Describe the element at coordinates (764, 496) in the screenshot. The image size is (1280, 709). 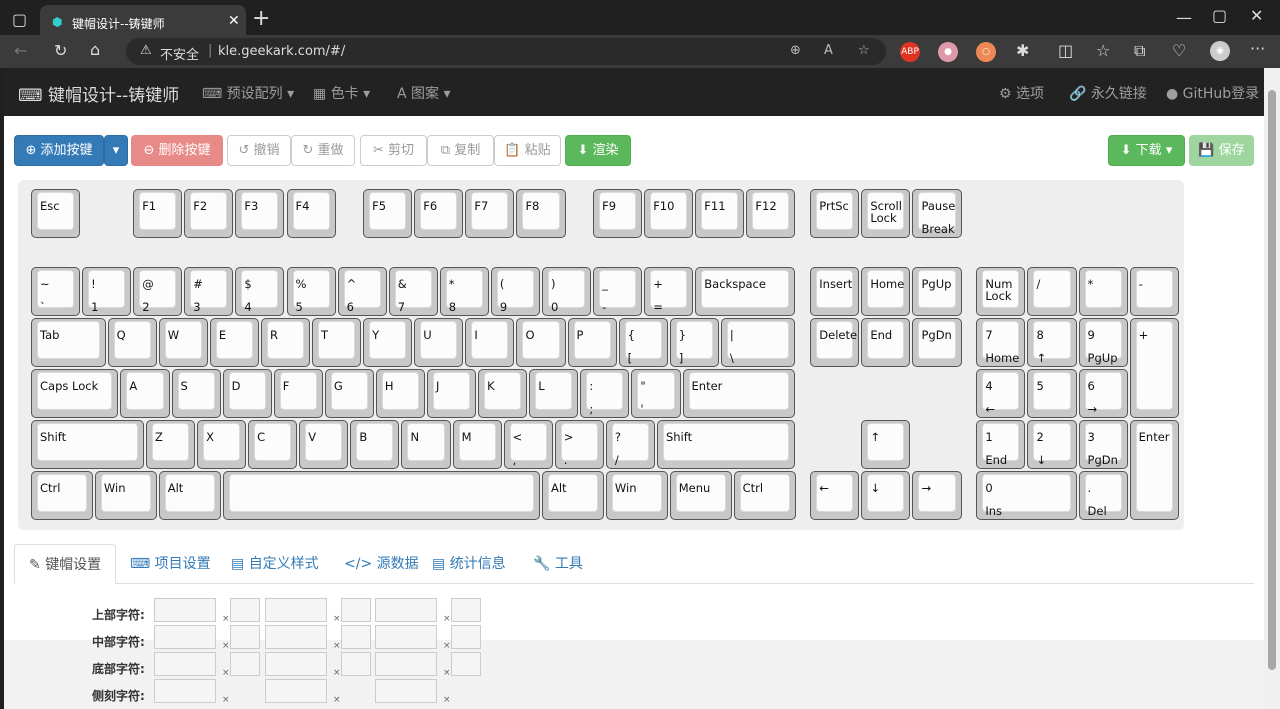
I see `key-rctrl: Ctrl` at that location.